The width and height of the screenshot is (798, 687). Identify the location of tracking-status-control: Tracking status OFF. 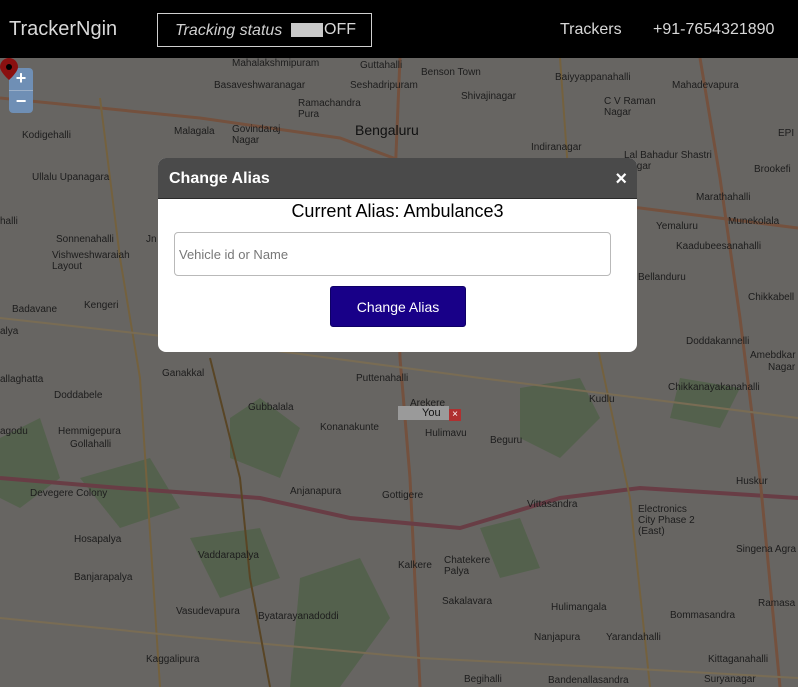
(264, 30).